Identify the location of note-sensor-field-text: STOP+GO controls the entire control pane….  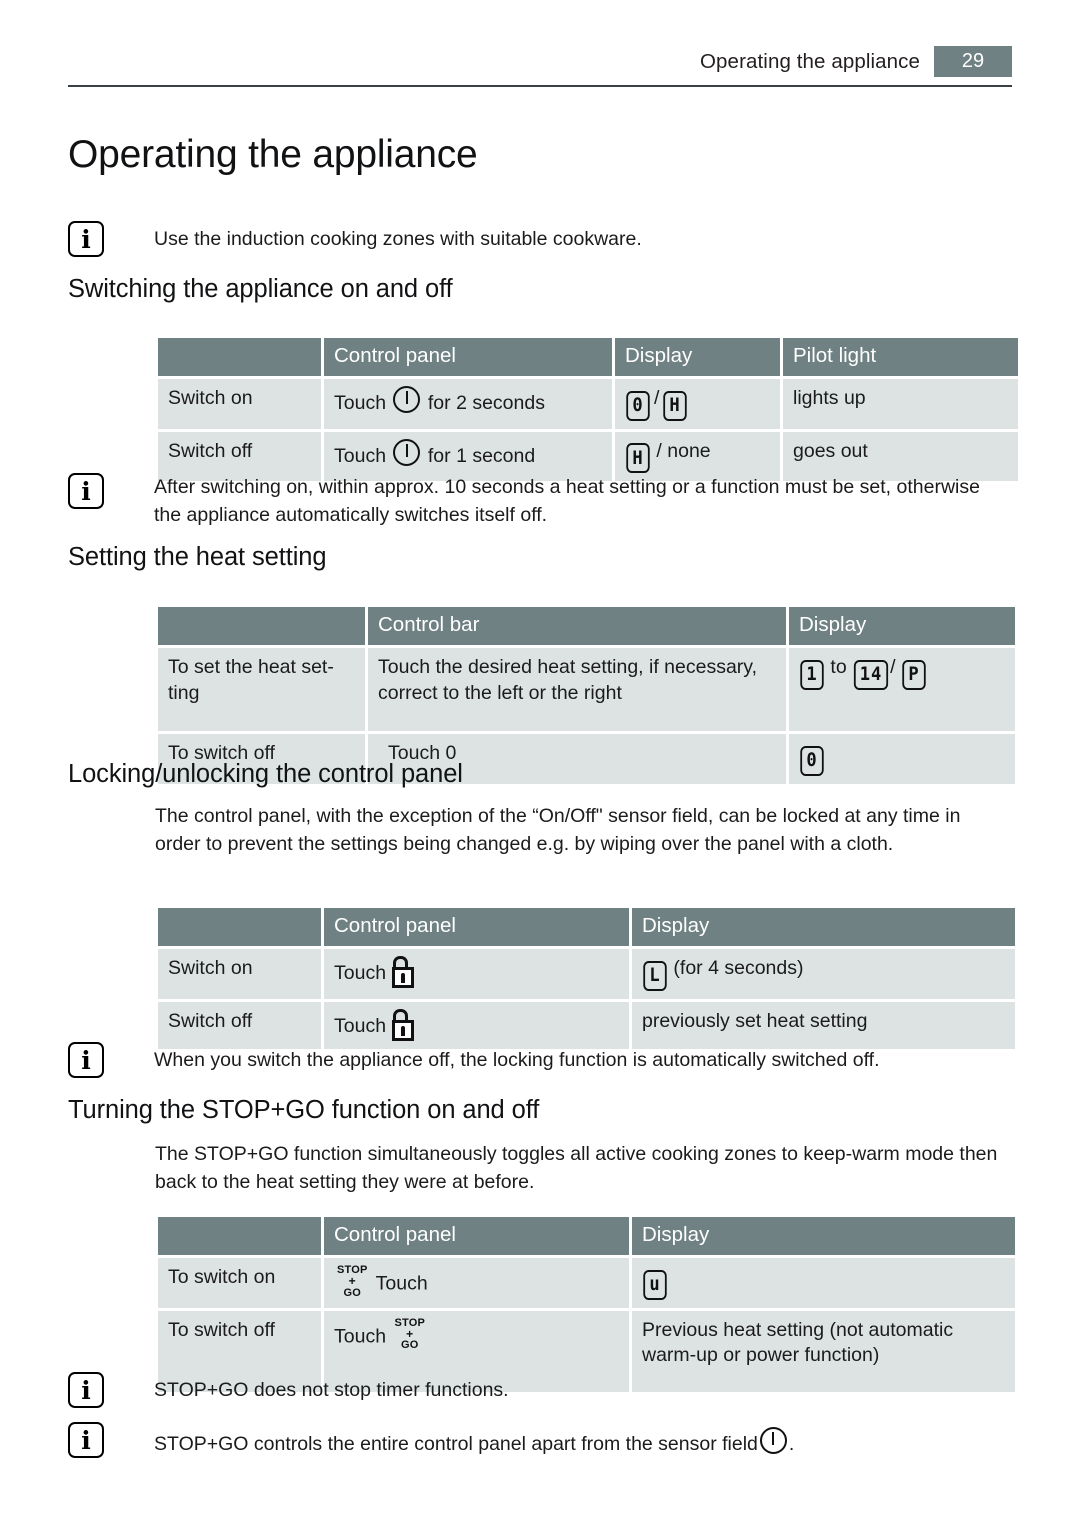
(474, 1440).